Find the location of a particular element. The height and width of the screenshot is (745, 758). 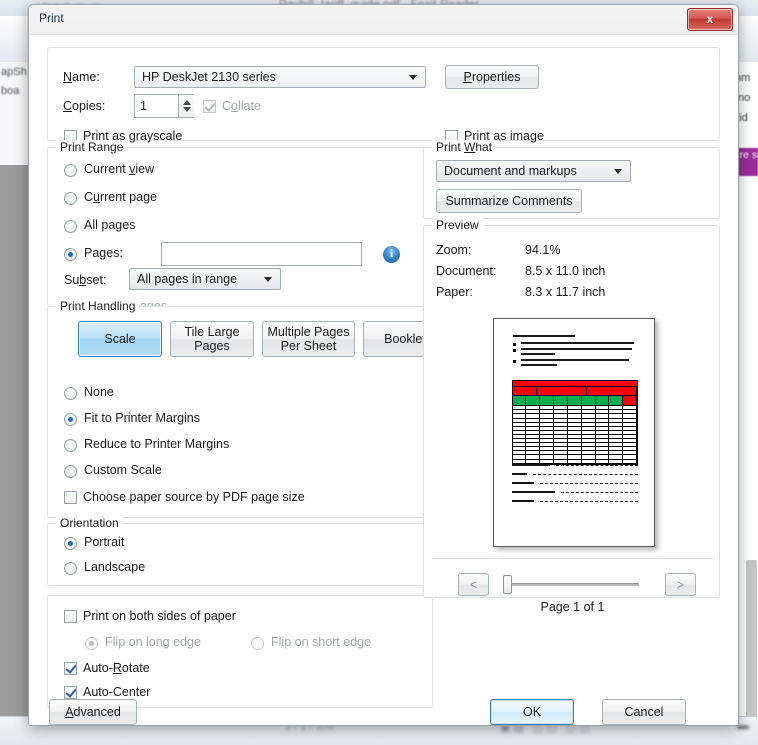

both-sides-label: Print on both sides of paper is located at coordinates (159, 616).